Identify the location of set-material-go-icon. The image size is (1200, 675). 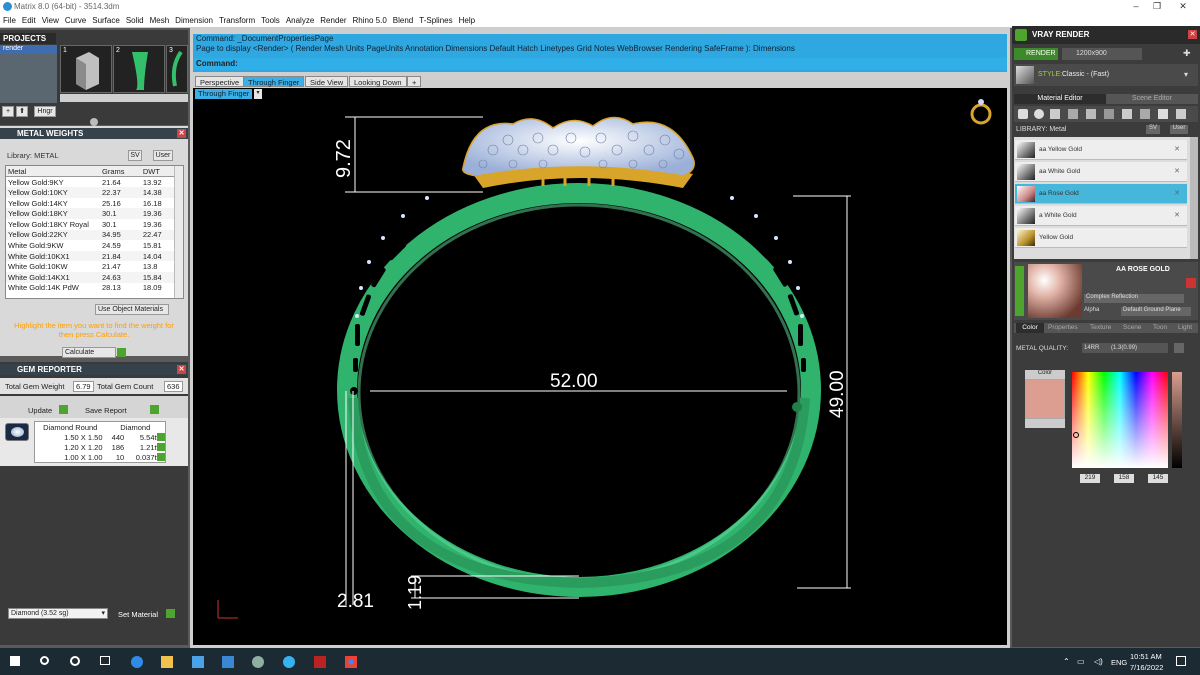
(170, 613).